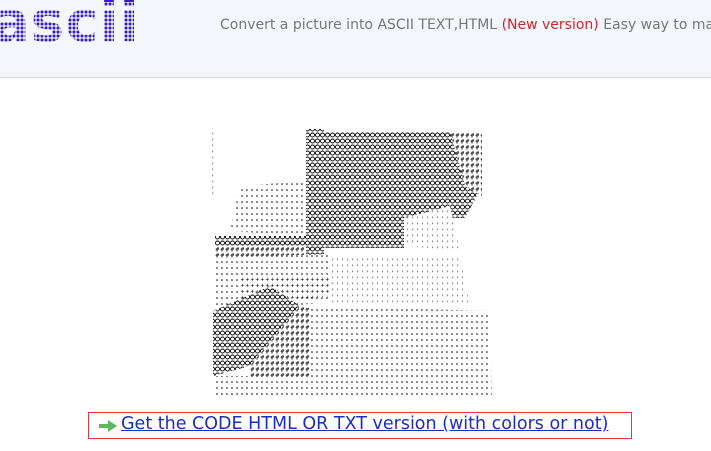 The width and height of the screenshot is (711, 451). I want to click on tagline-text-end: Easy way to make c, so click(657, 25).